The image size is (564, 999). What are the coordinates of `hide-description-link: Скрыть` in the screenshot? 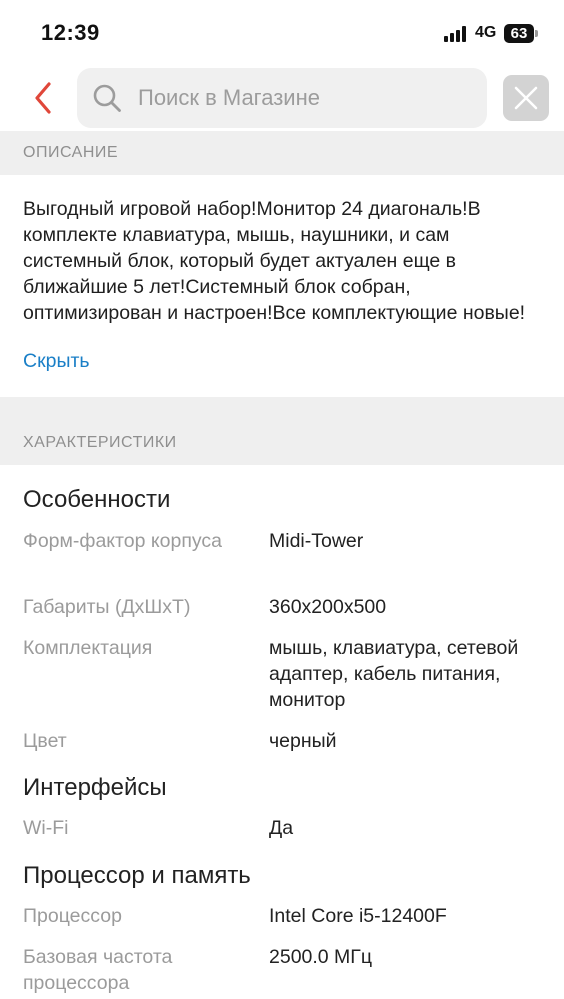 It's located at (56, 361).